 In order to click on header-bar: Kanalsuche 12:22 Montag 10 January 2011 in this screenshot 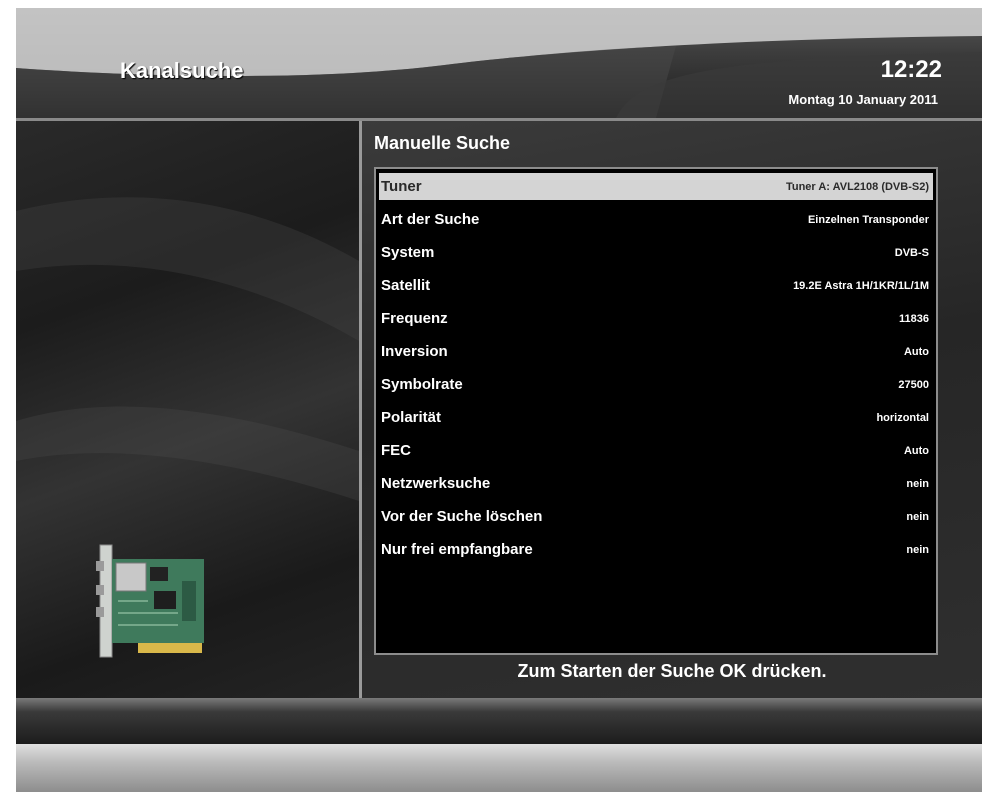, I will do `click(499, 64)`.